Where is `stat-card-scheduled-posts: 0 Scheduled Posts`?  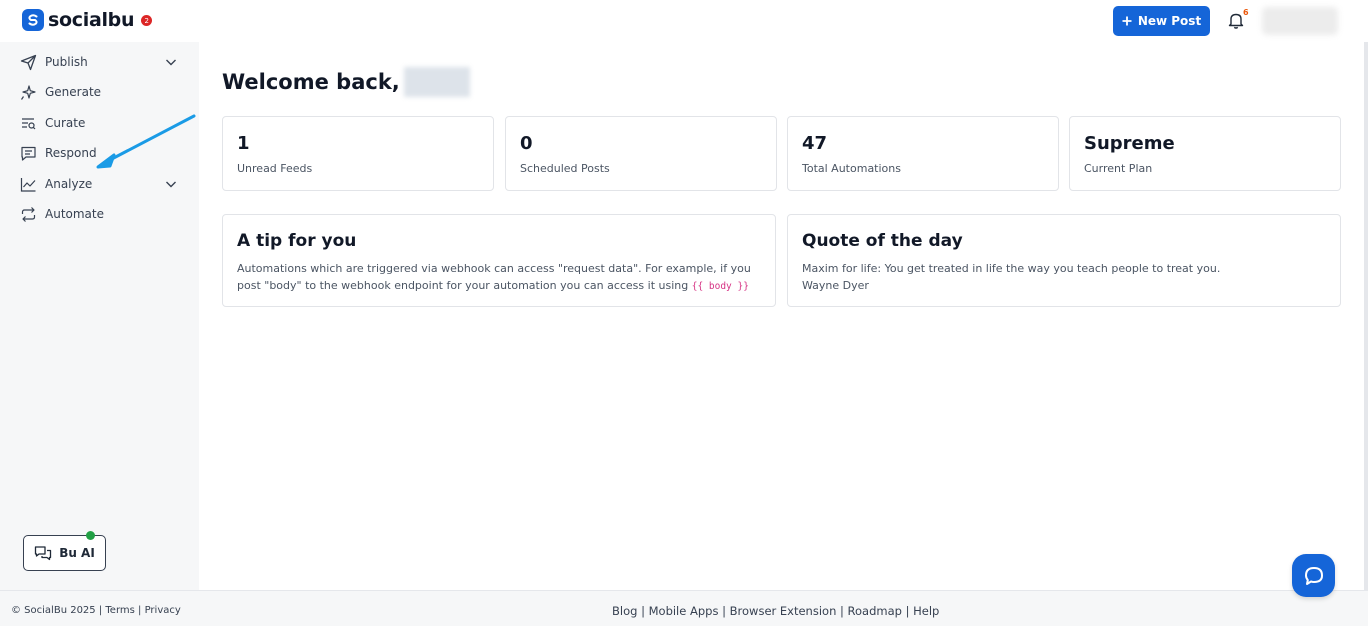 stat-card-scheduled-posts: 0 Scheduled Posts is located at coordinates (641, 153).